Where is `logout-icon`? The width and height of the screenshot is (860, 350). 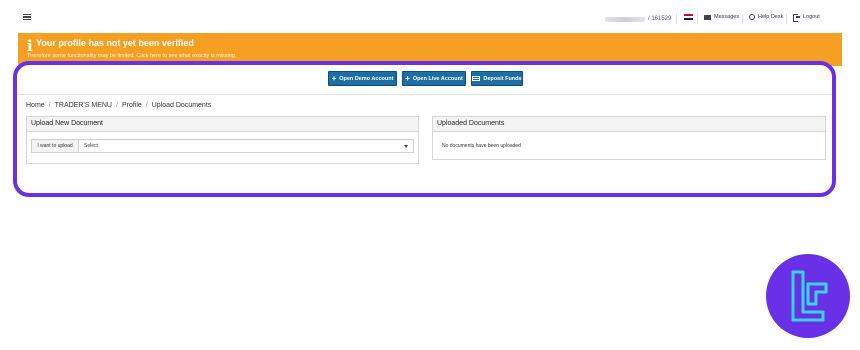 logout-icon is located at coordinates (796, 18).